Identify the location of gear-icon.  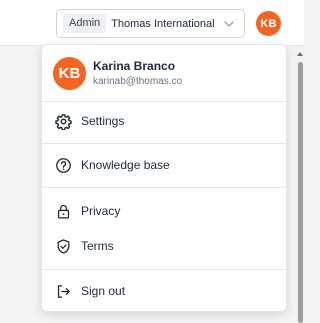
(63, 121).